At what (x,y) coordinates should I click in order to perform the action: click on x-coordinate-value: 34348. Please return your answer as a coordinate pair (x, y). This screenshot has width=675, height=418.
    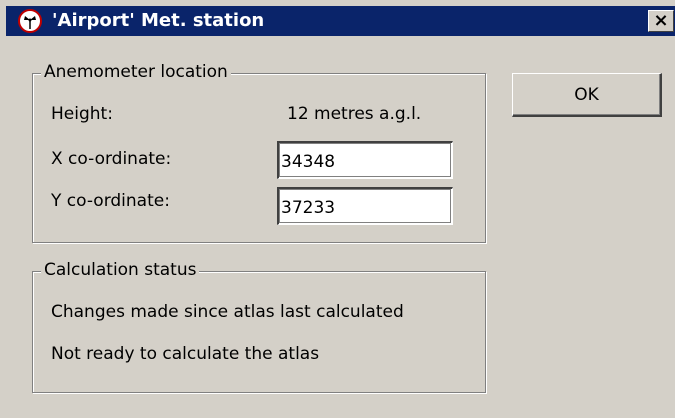
    Looking at the image, I should click on (308, 162).